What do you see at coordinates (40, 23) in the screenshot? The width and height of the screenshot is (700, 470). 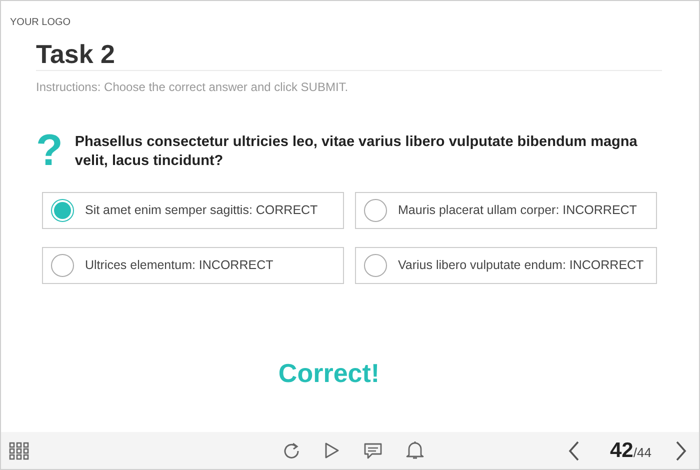 I see `logo-text: YOUR LOGO` at bounding box center [40, 23].